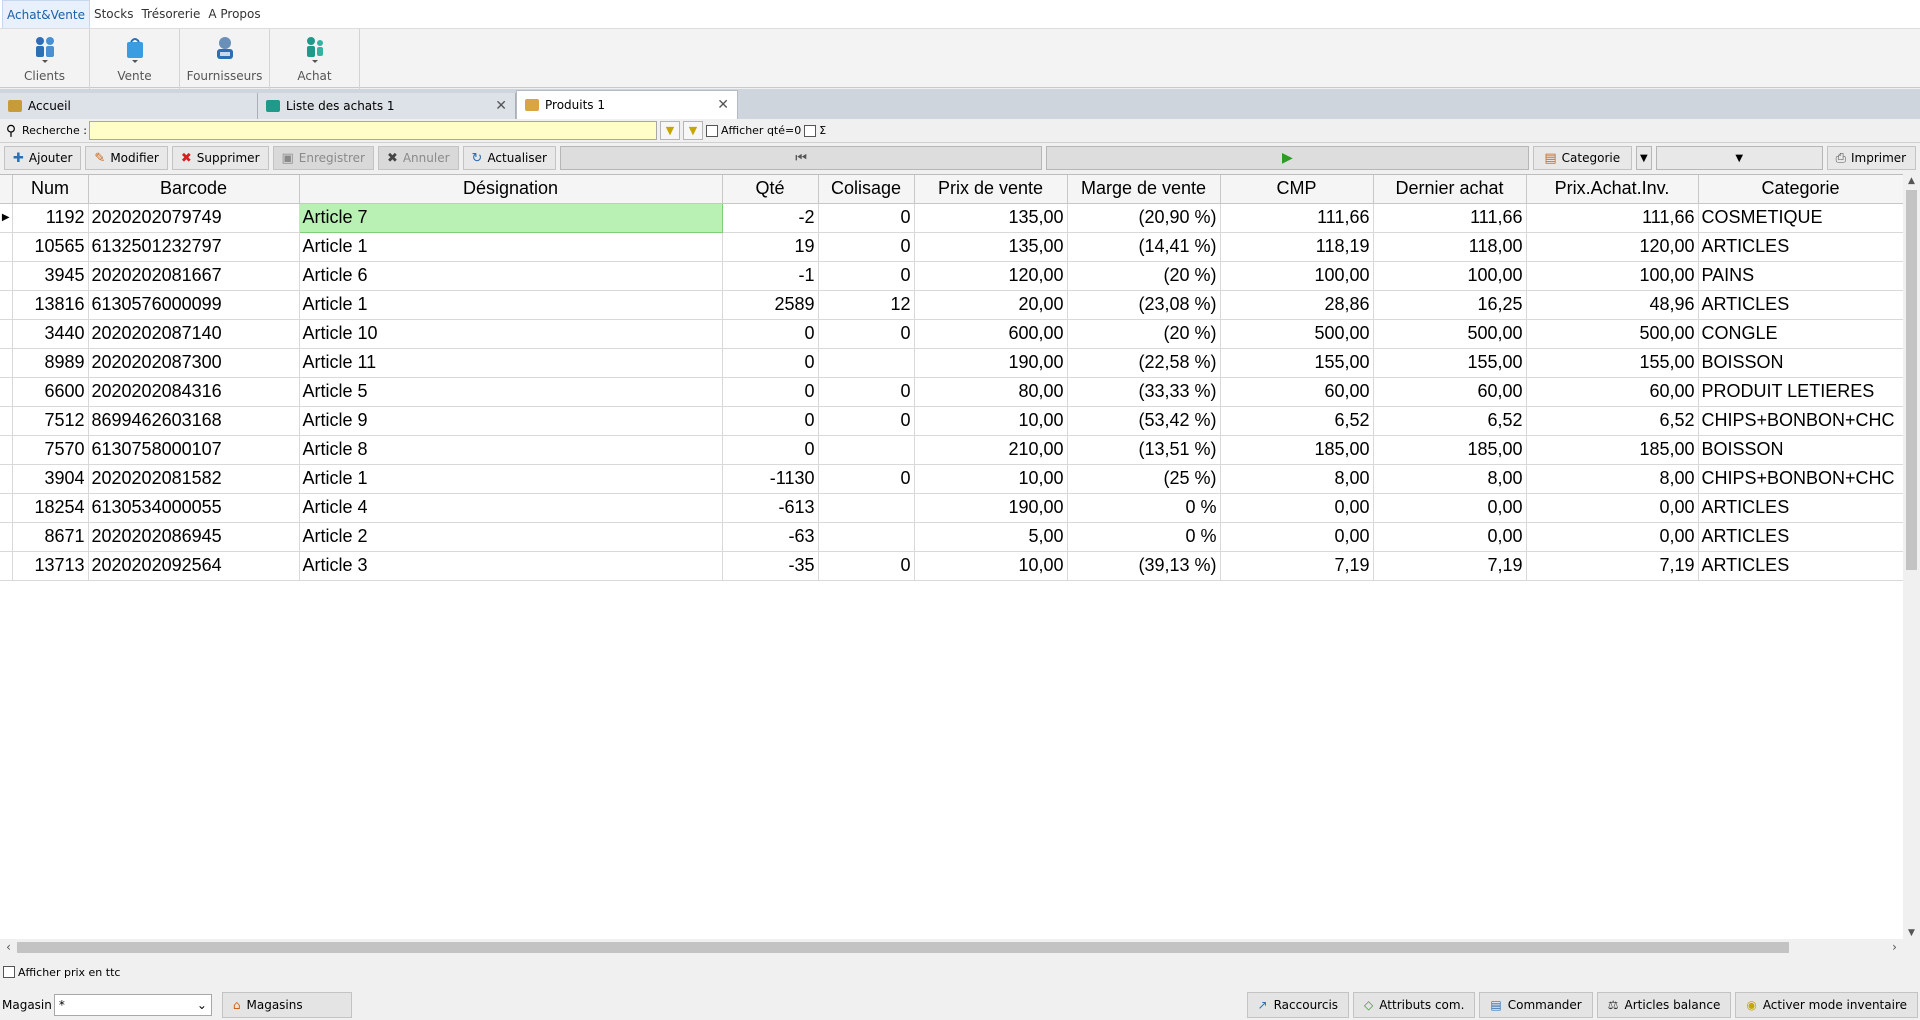  I want to click on clear-filter-icon: ▼, so click(692, 130).